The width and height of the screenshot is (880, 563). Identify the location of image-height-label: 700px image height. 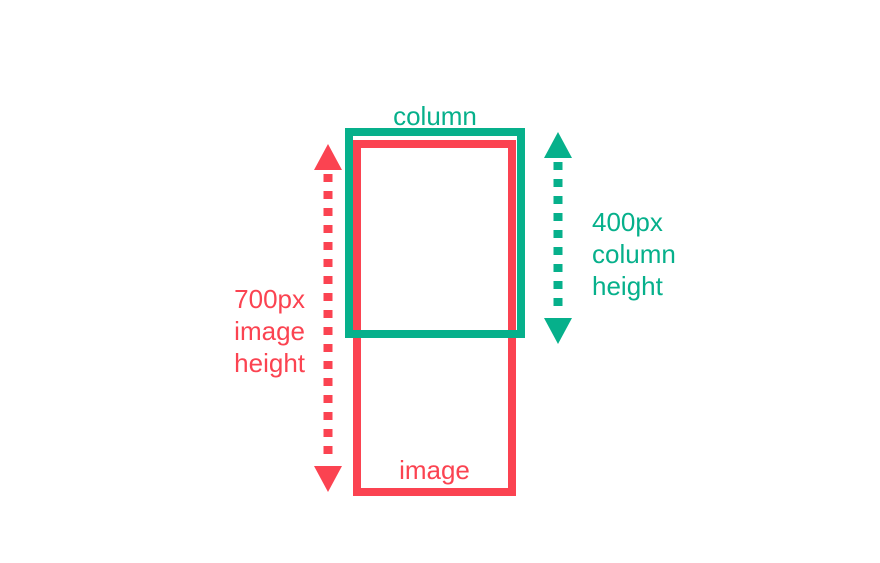
(269, 331).